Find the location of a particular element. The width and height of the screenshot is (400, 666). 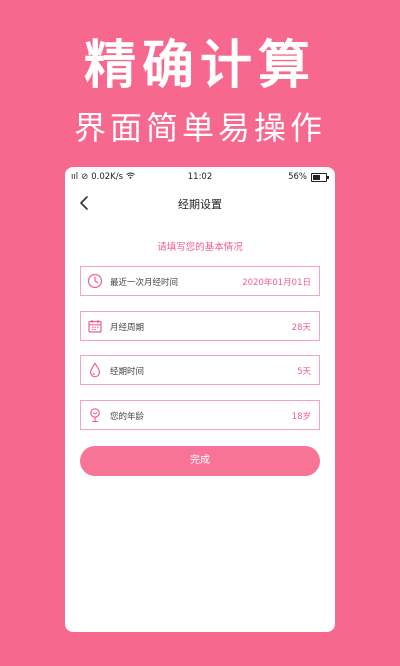

field-value: 5天 is located at coordinates (304, 372).